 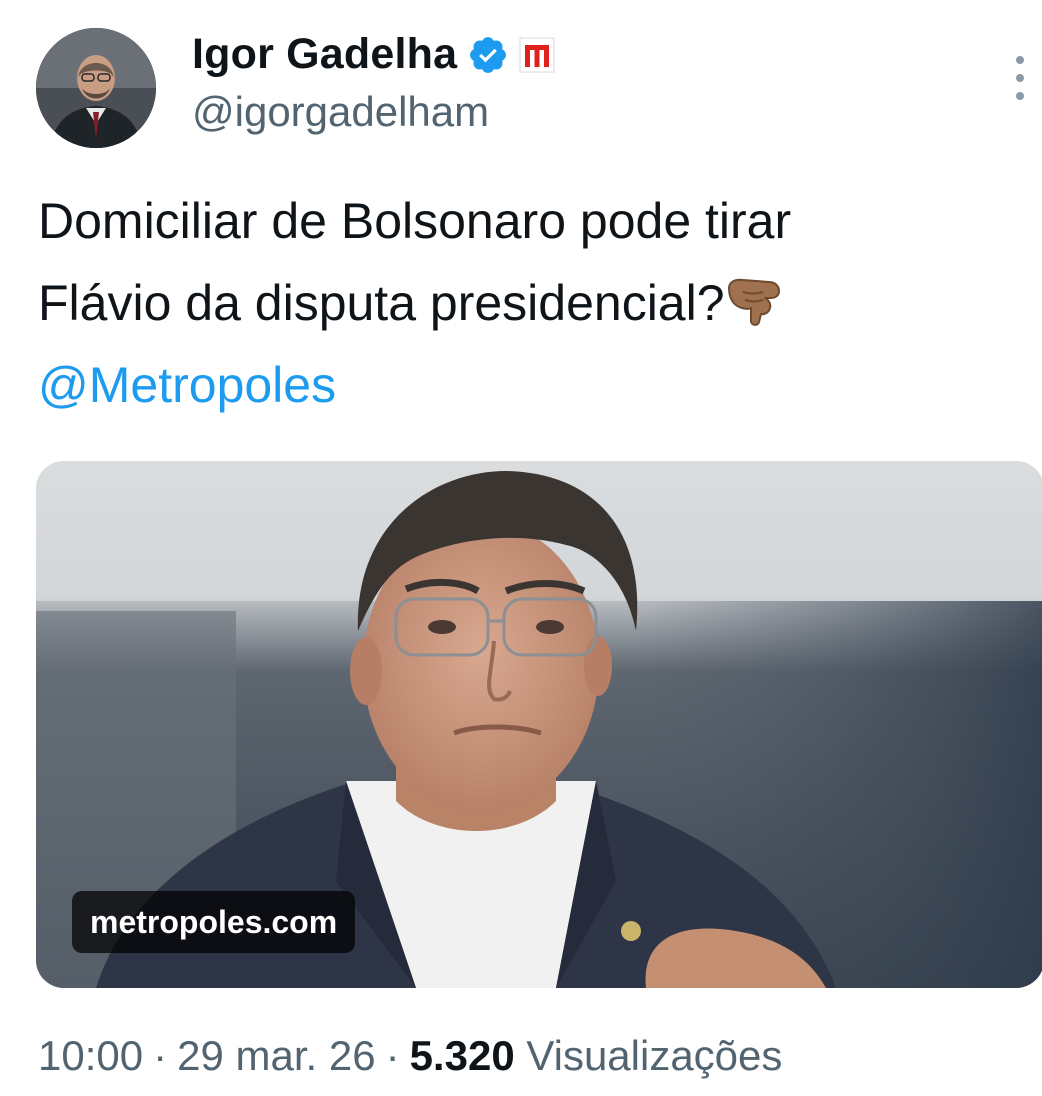 I want to click on views-count: 5.320, so click(x=462, y=1055).